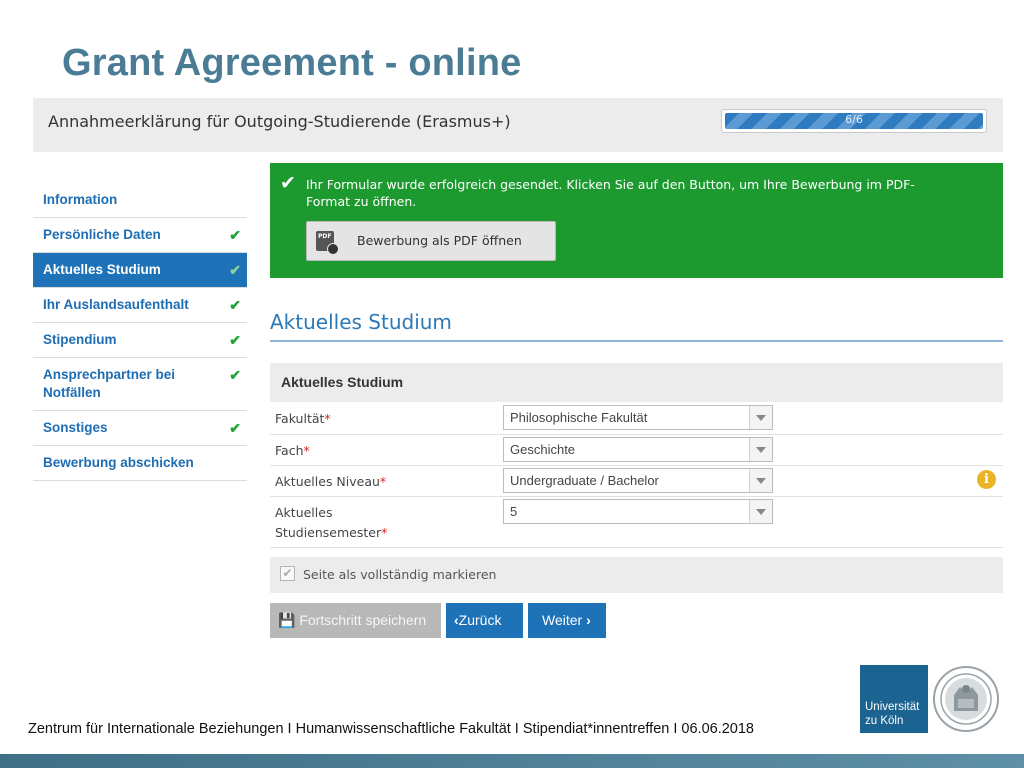 Image resolution: width=1024 pixels, height=768 pixels. I want to click on sidebar-item-aktuelles-studium: Aktuelles Studium ✔, so click(140, 270).